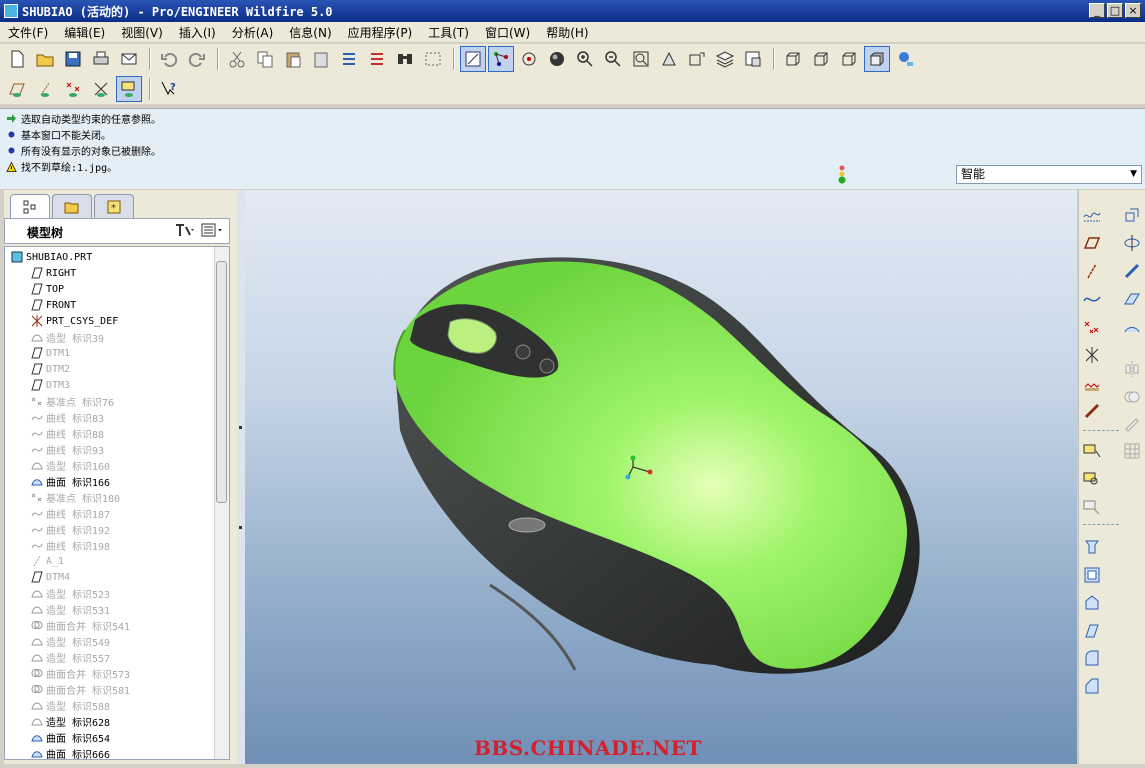 The image size is (1145, 768). I want to click on tree-item: 造型 标识160, so click(70, 465).